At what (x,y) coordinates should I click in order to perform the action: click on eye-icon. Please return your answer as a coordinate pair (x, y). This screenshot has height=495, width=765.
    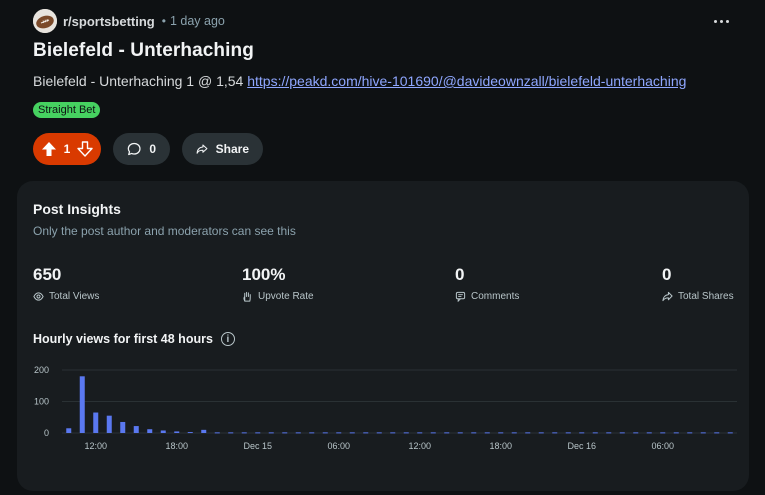
    Looking at the image, I should click on (38, 296).